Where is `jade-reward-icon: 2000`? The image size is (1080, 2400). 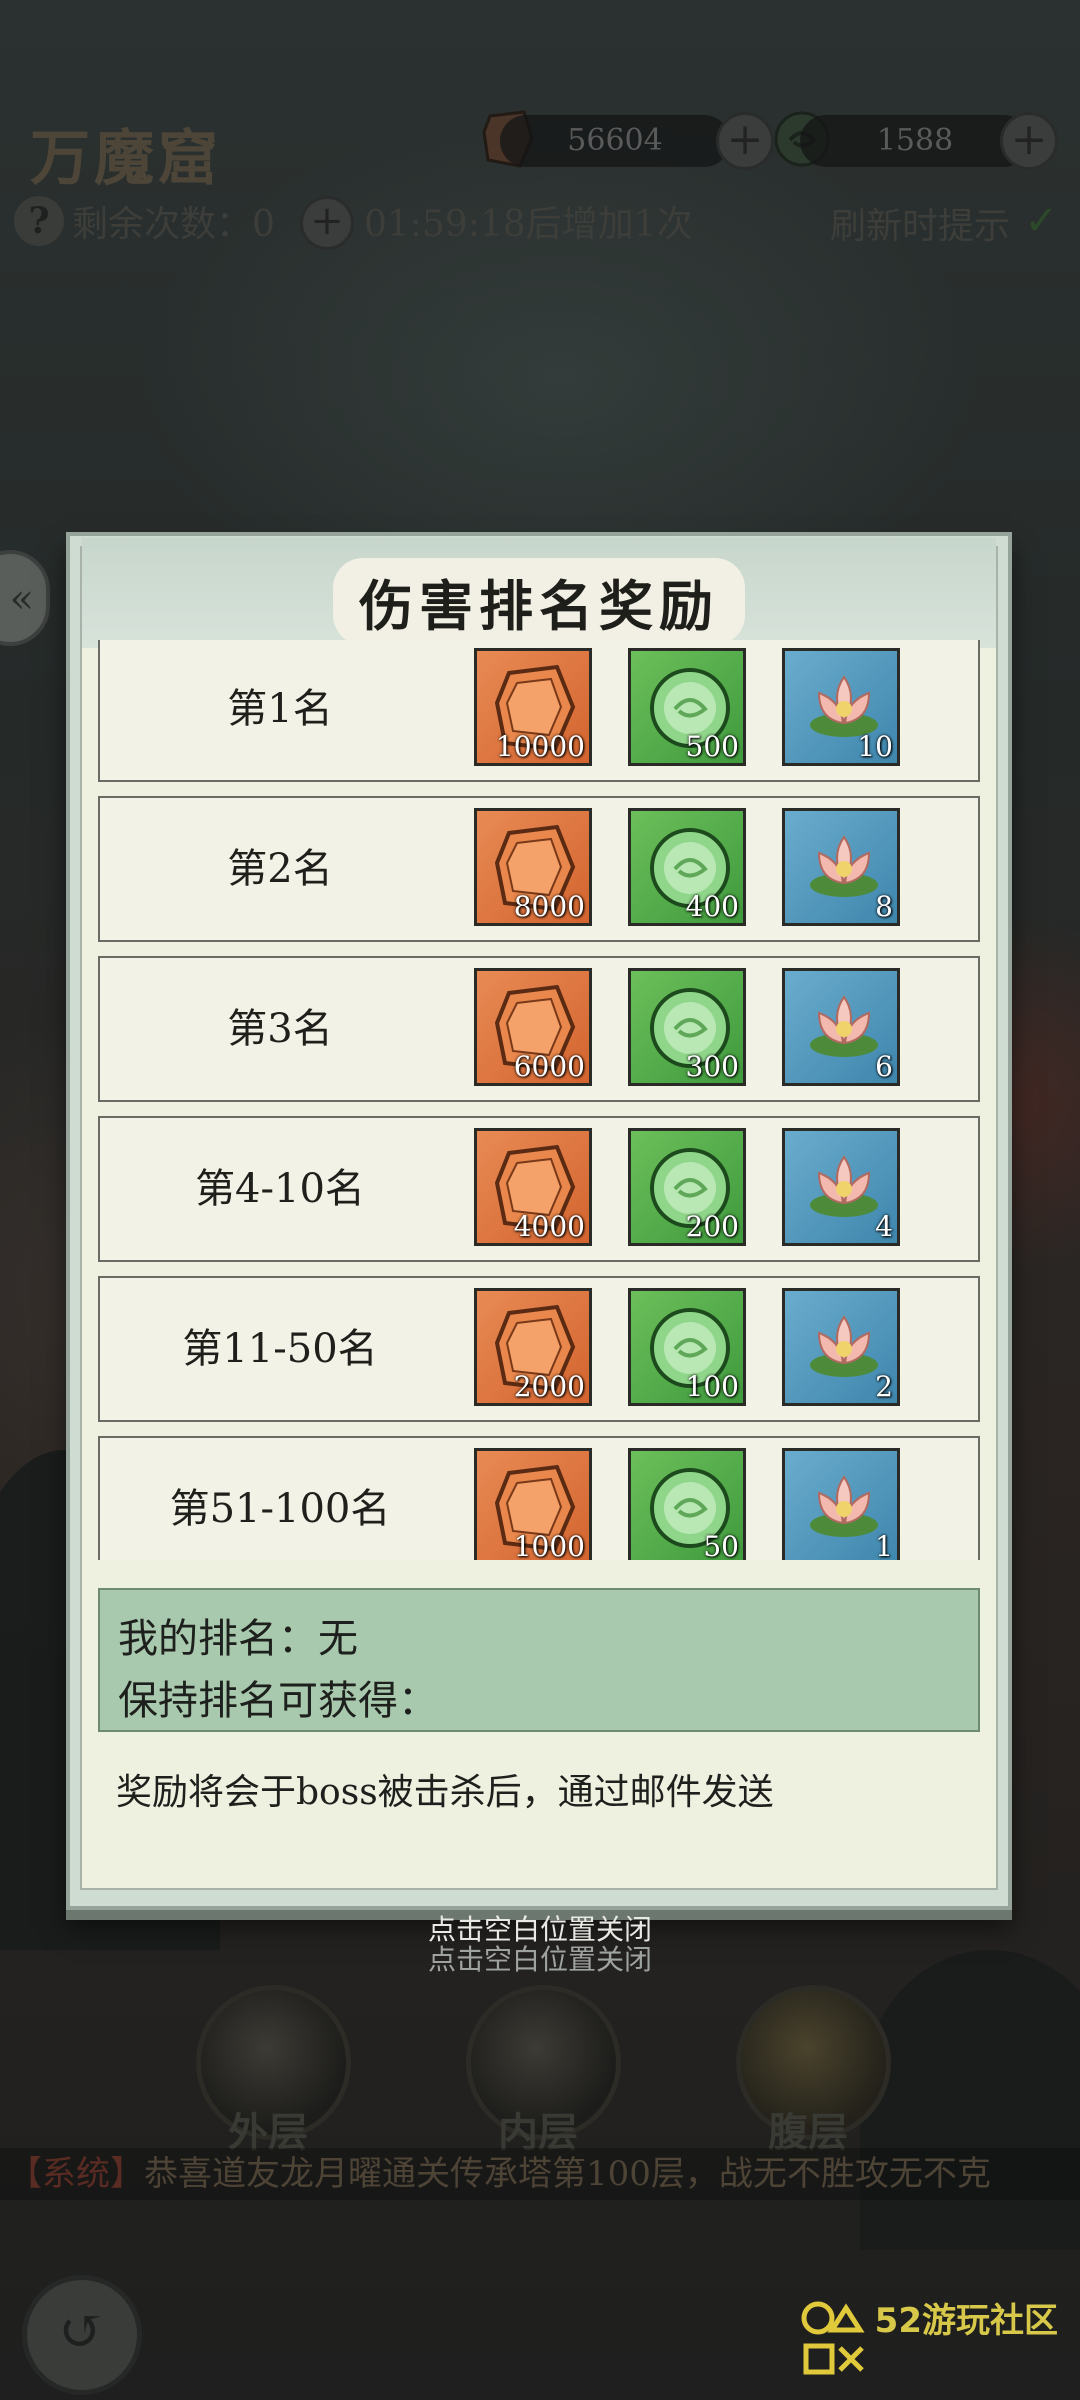 jade-reward-icon: 2000 is located at coordinates (533, 1347).